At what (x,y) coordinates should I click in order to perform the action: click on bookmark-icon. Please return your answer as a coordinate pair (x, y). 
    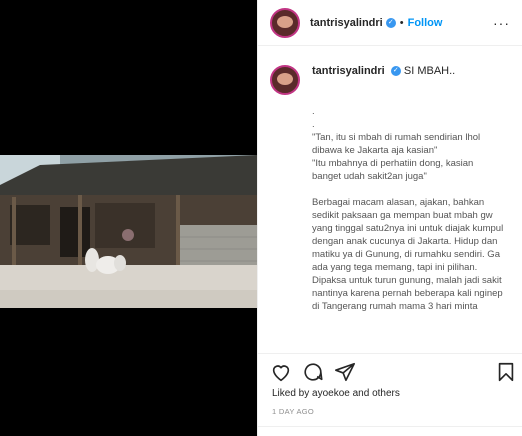
    Looking at the image, I should click on (506, 372).